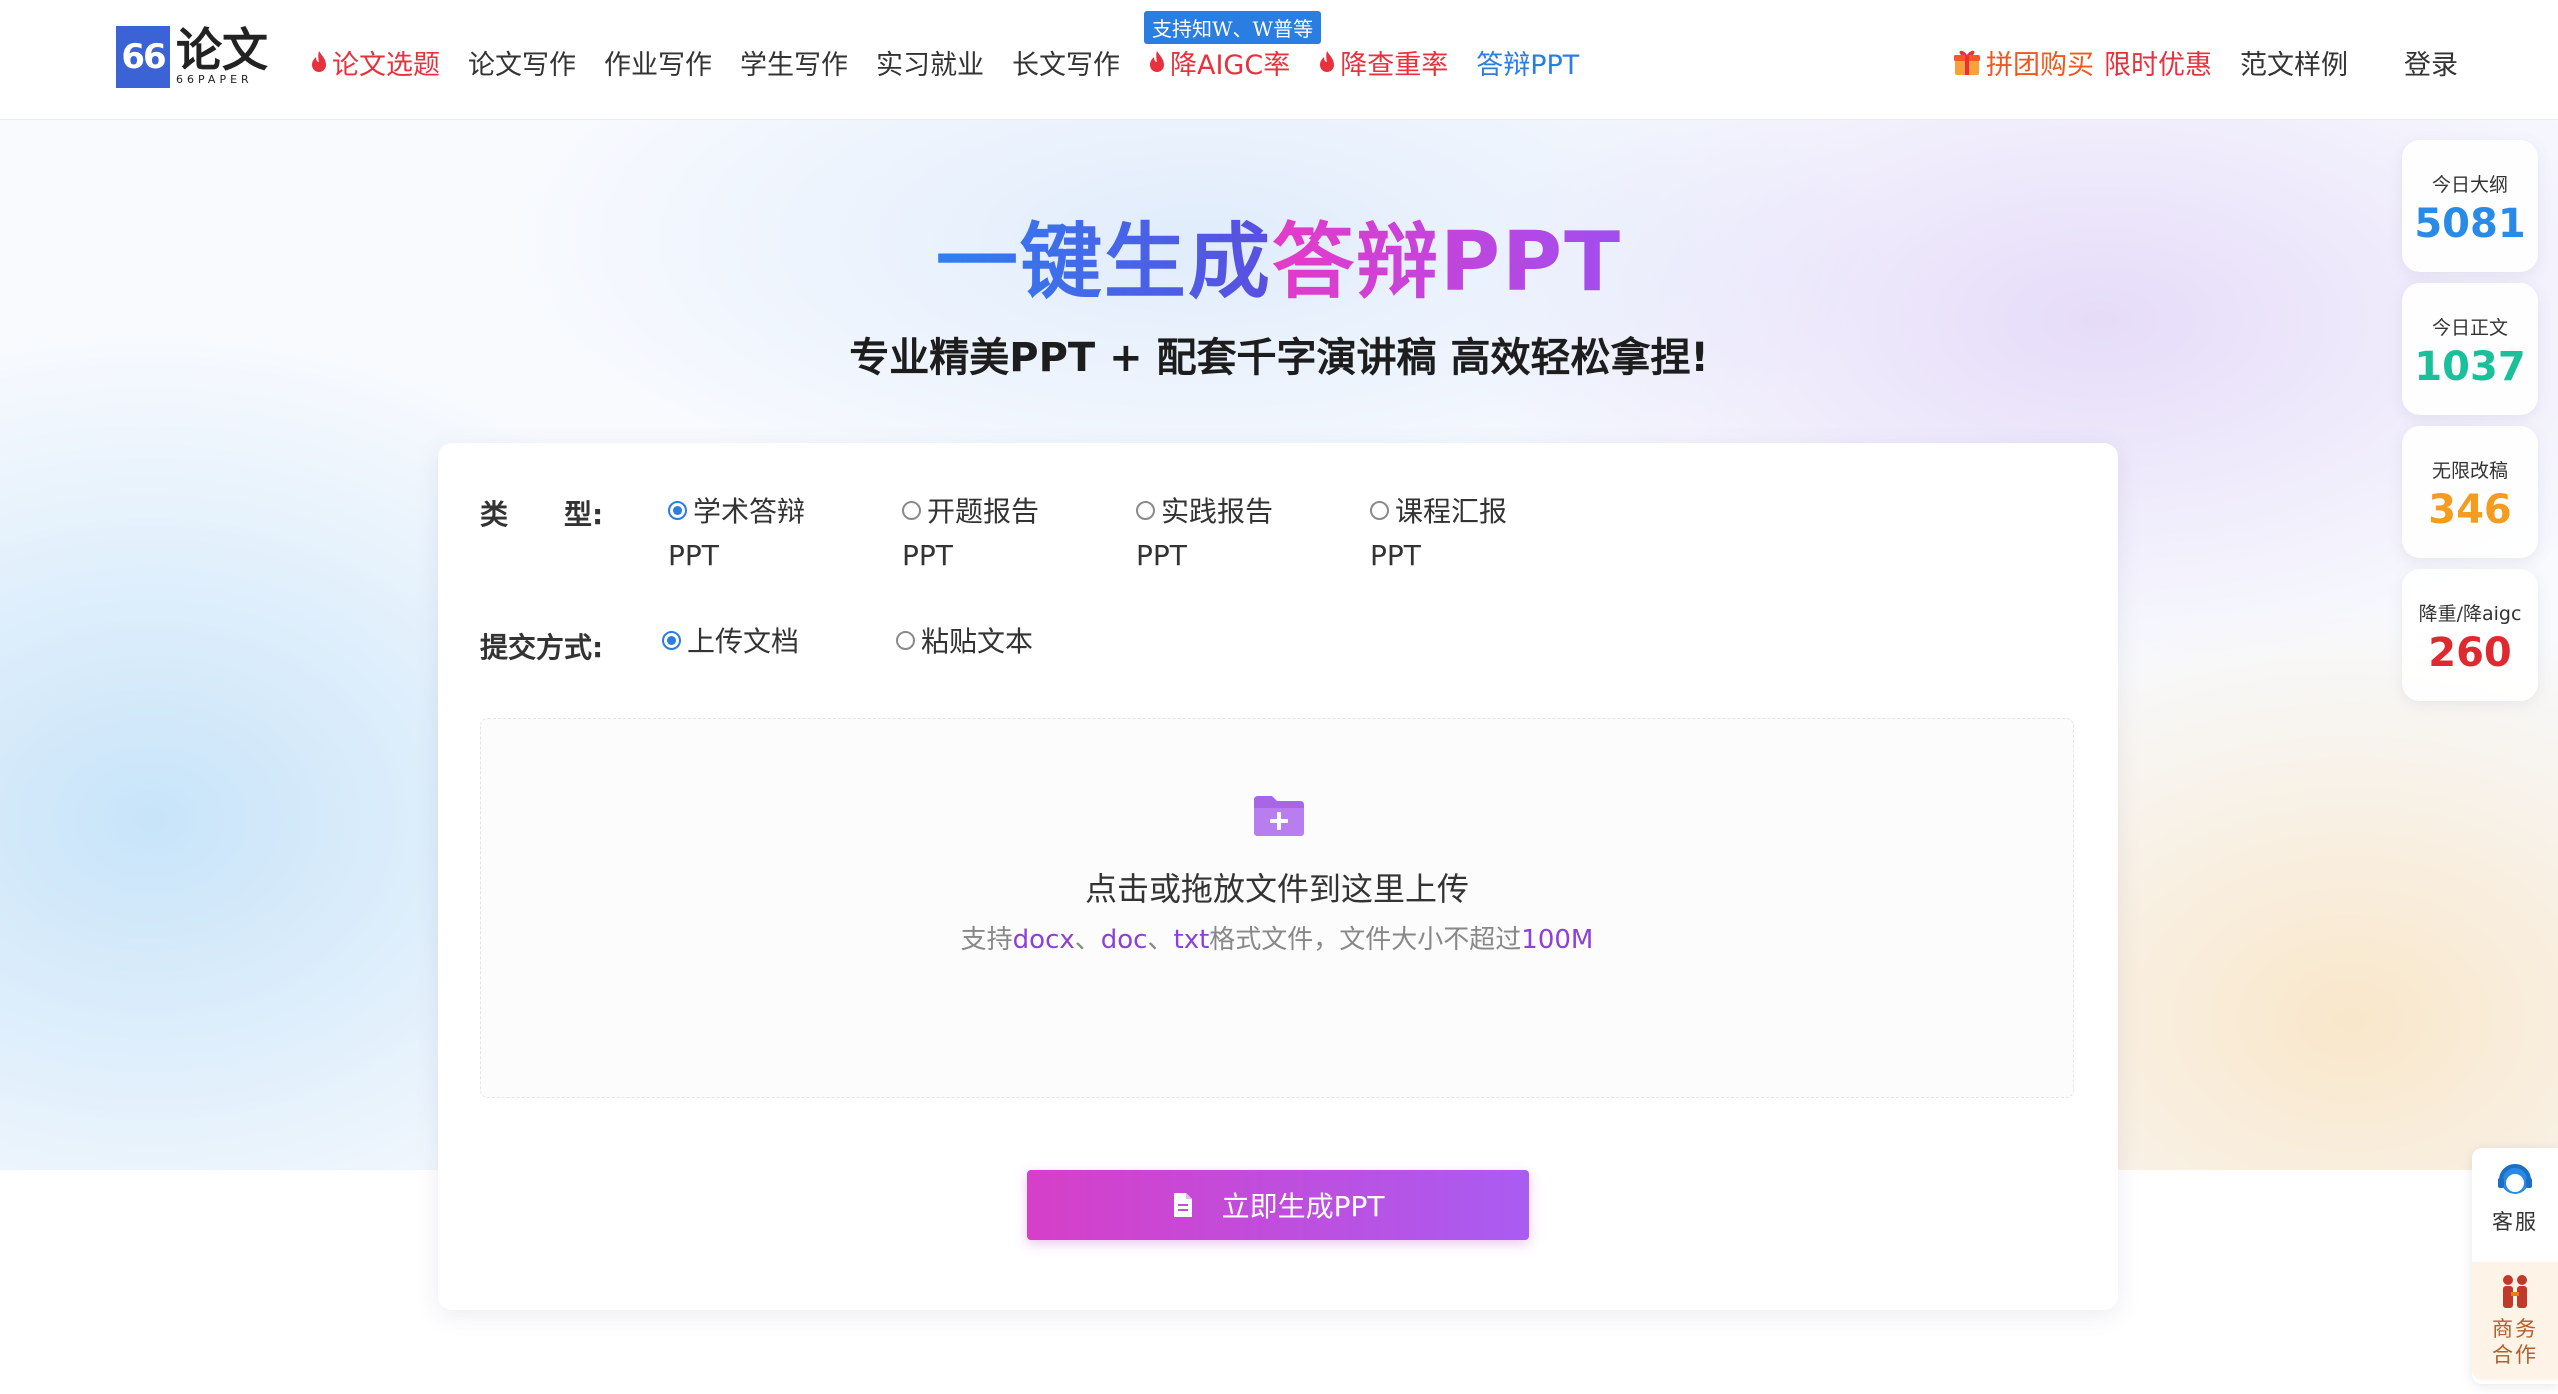 Image resolution: width=2558 pixels, height=1394 pixels. I want to click on nav-label: 降查重率, so click(1394, 65).